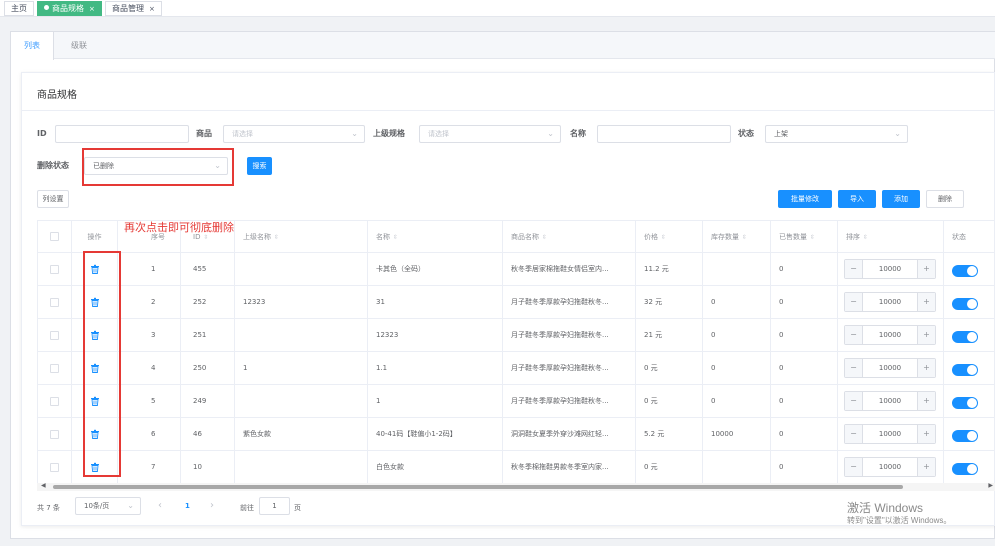  What do you see at coordinates (490, 134) in the screenshot?
I see `parent-spec-select: 请选择 ⌄` at bounding box center [490, 134].